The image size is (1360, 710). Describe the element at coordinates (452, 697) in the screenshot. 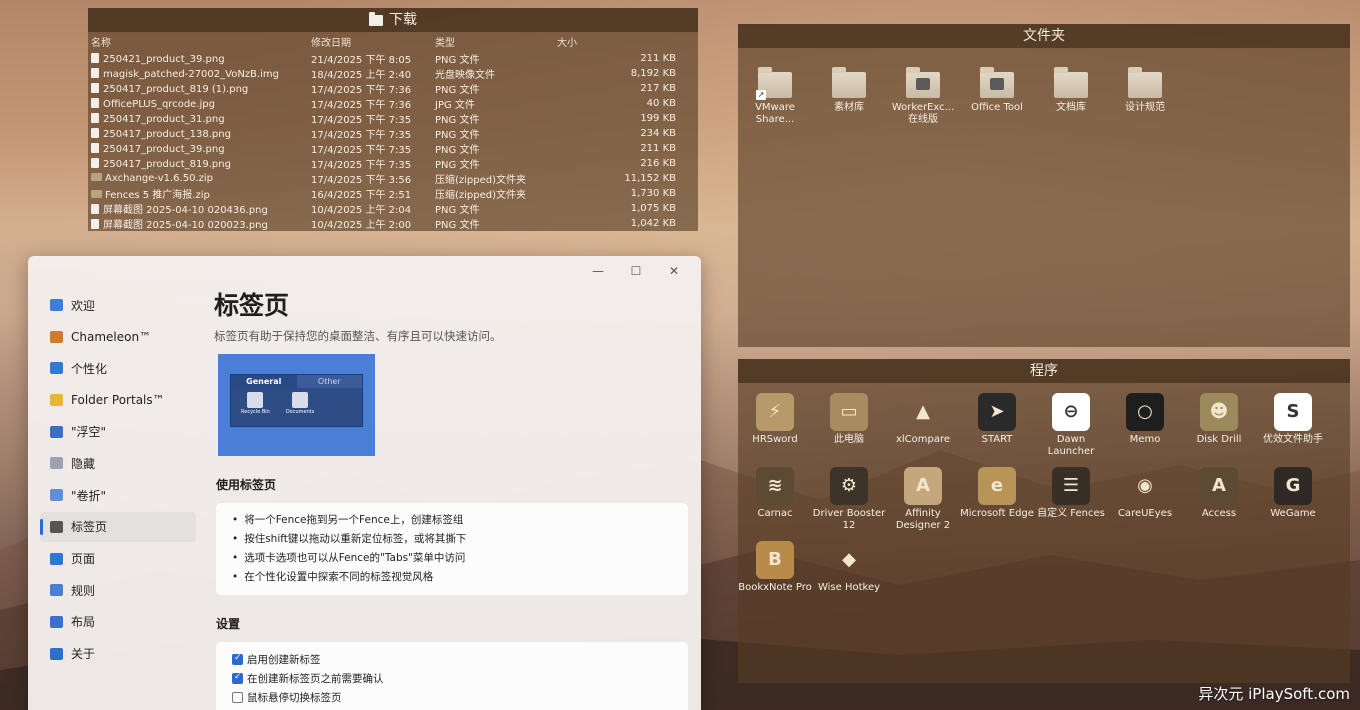

I see `setting-option: 鼠标悬停切换标签页` at that location.